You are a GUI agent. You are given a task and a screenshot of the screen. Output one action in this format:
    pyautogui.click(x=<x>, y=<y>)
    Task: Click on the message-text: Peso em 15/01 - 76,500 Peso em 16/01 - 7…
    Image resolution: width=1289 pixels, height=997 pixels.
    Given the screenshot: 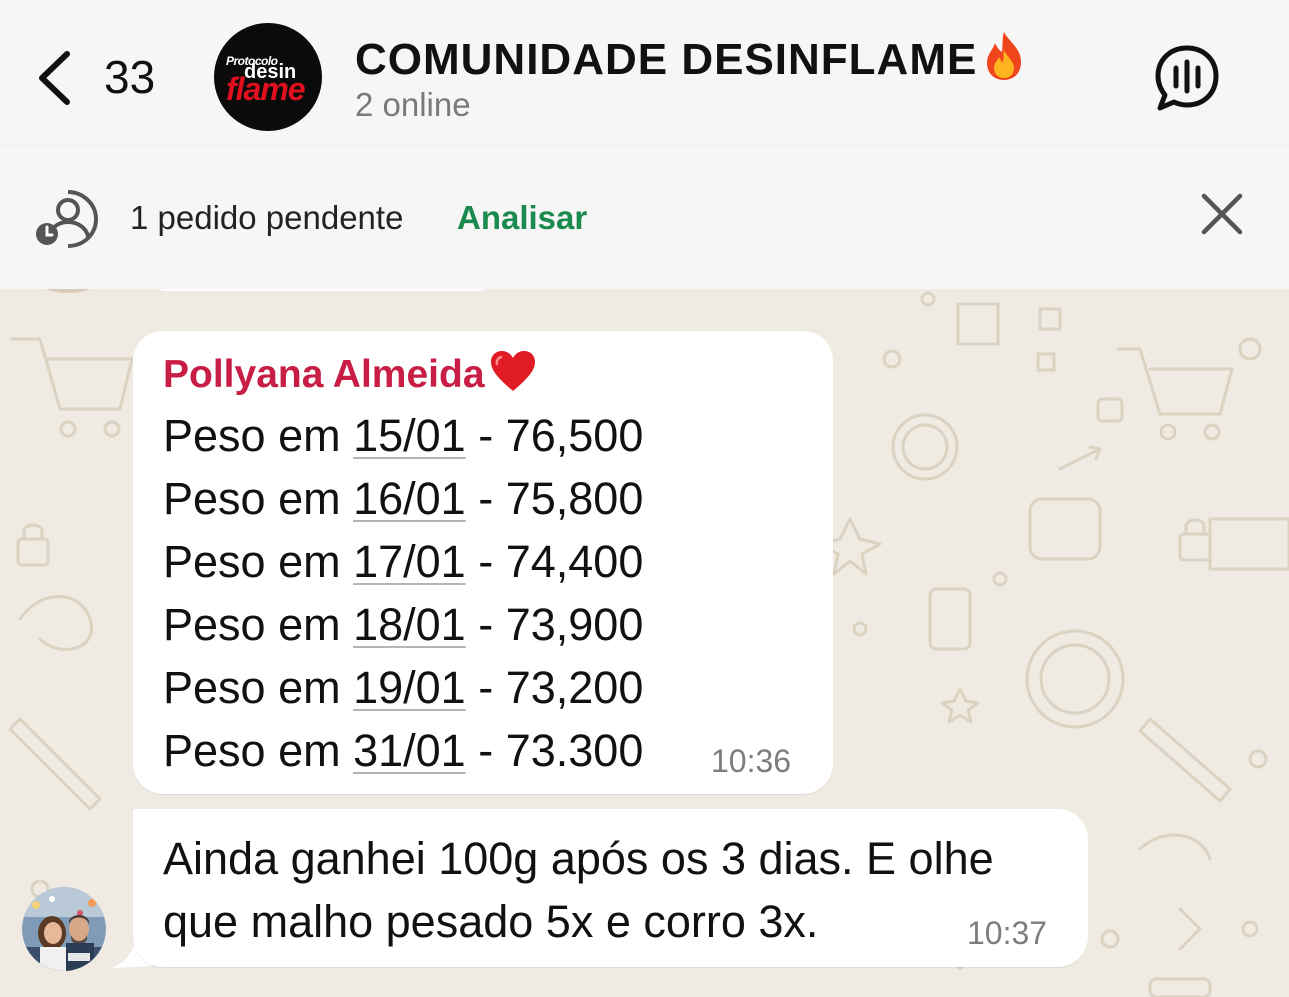 What is the action you would take?
    pyautogui.click(x=403, y=593)
    